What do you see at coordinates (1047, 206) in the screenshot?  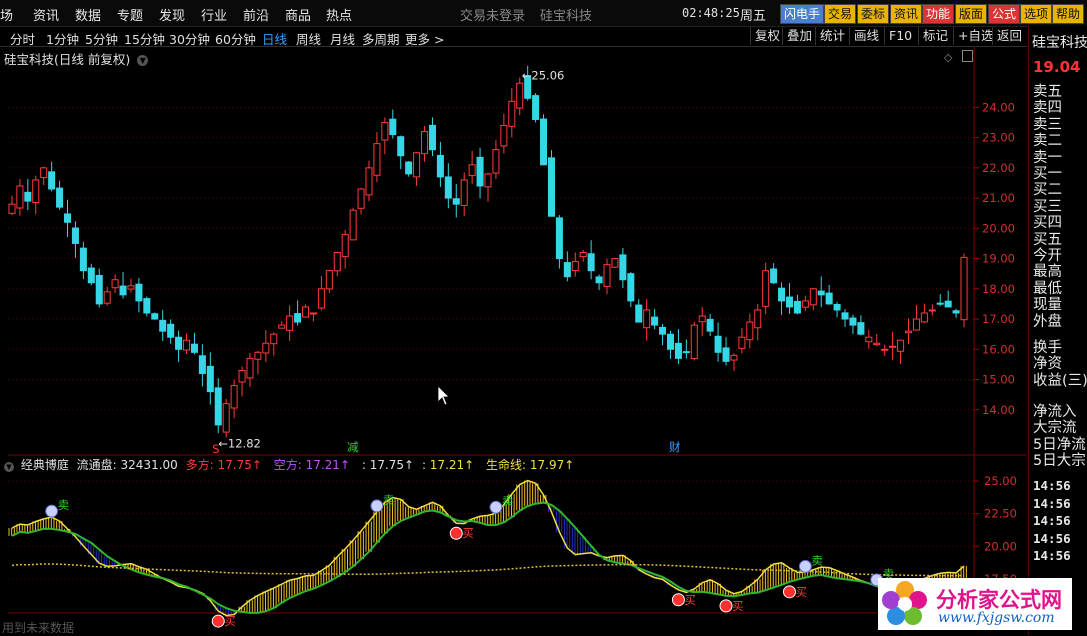 I see `quote-row-7: 买三` at bounding box center [1047, 206].